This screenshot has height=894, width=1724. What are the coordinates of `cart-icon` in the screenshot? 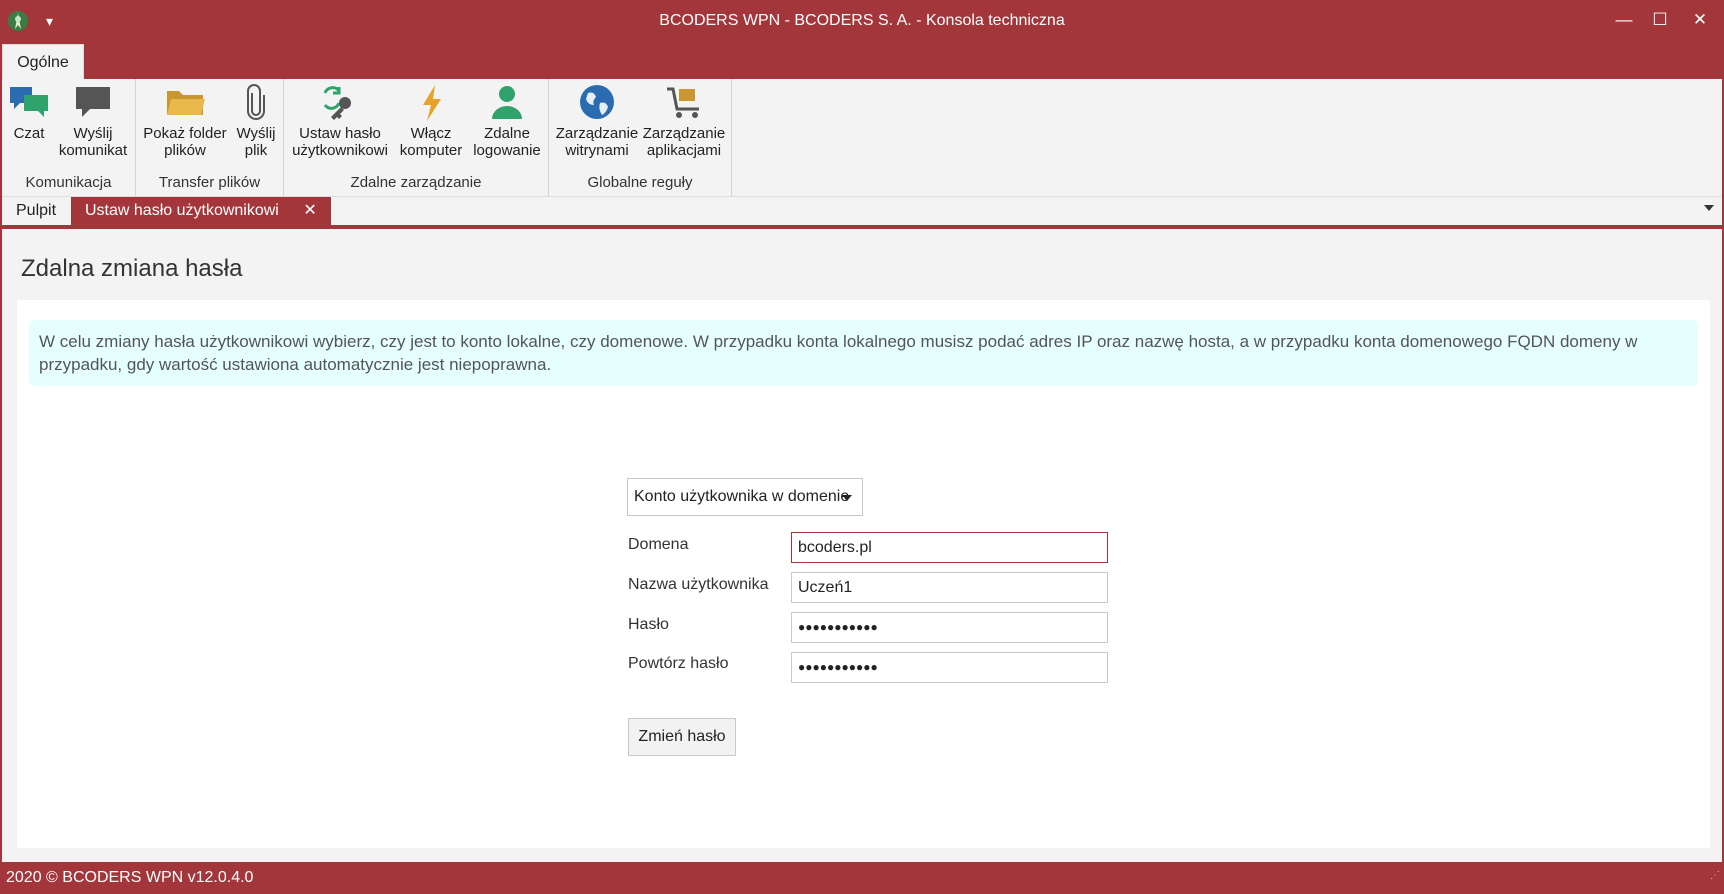 It's located at (683, 102).